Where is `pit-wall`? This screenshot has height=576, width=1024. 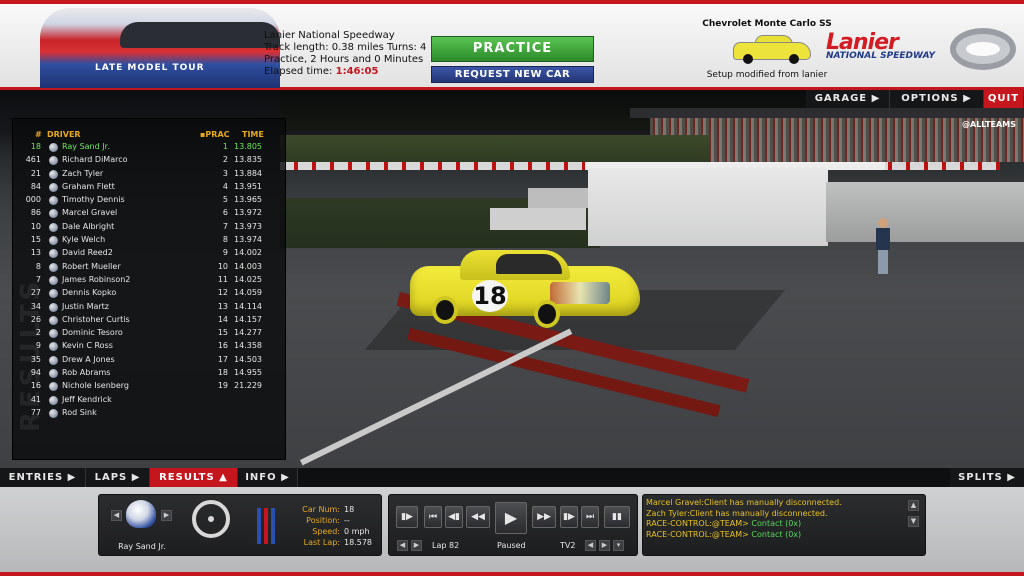
pit-wall is located at coordinates (925, 212).